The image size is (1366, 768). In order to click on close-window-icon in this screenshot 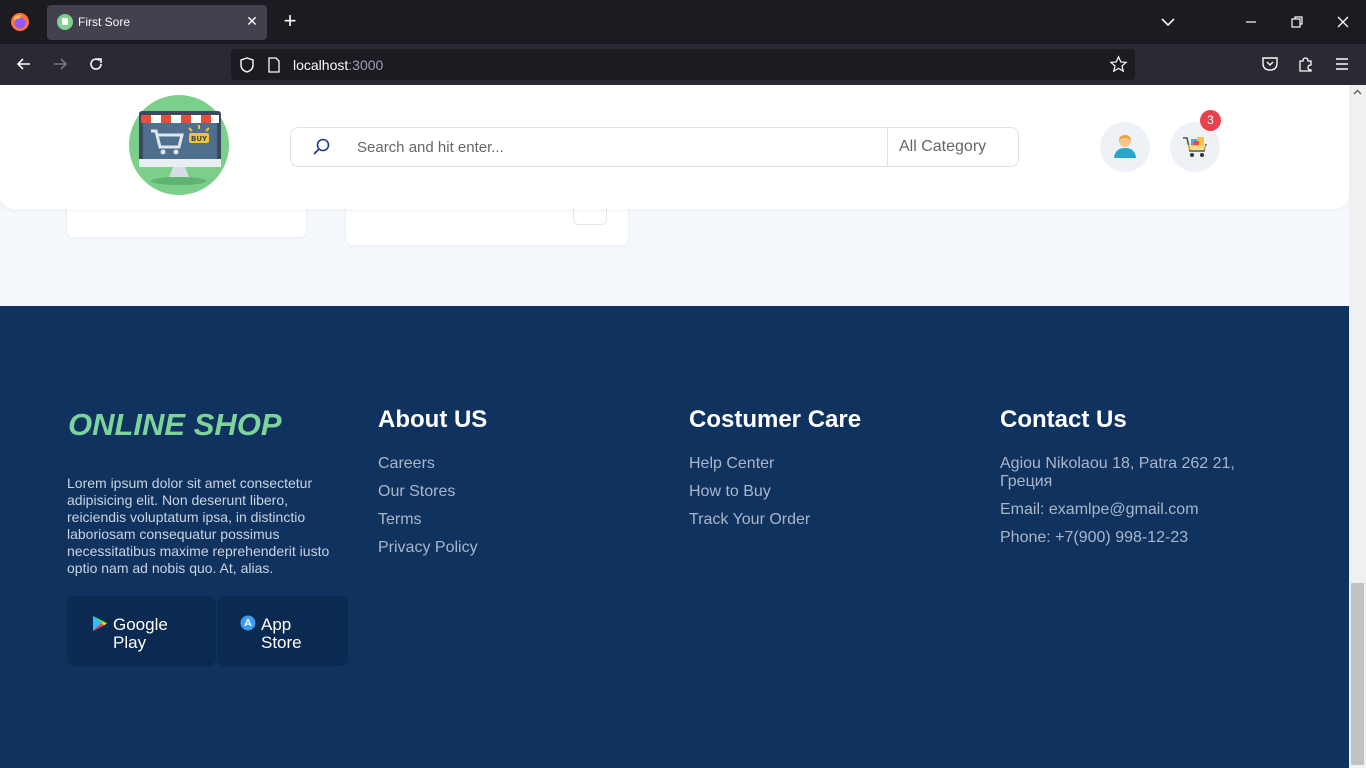, I will do `click(1343, 22)`.